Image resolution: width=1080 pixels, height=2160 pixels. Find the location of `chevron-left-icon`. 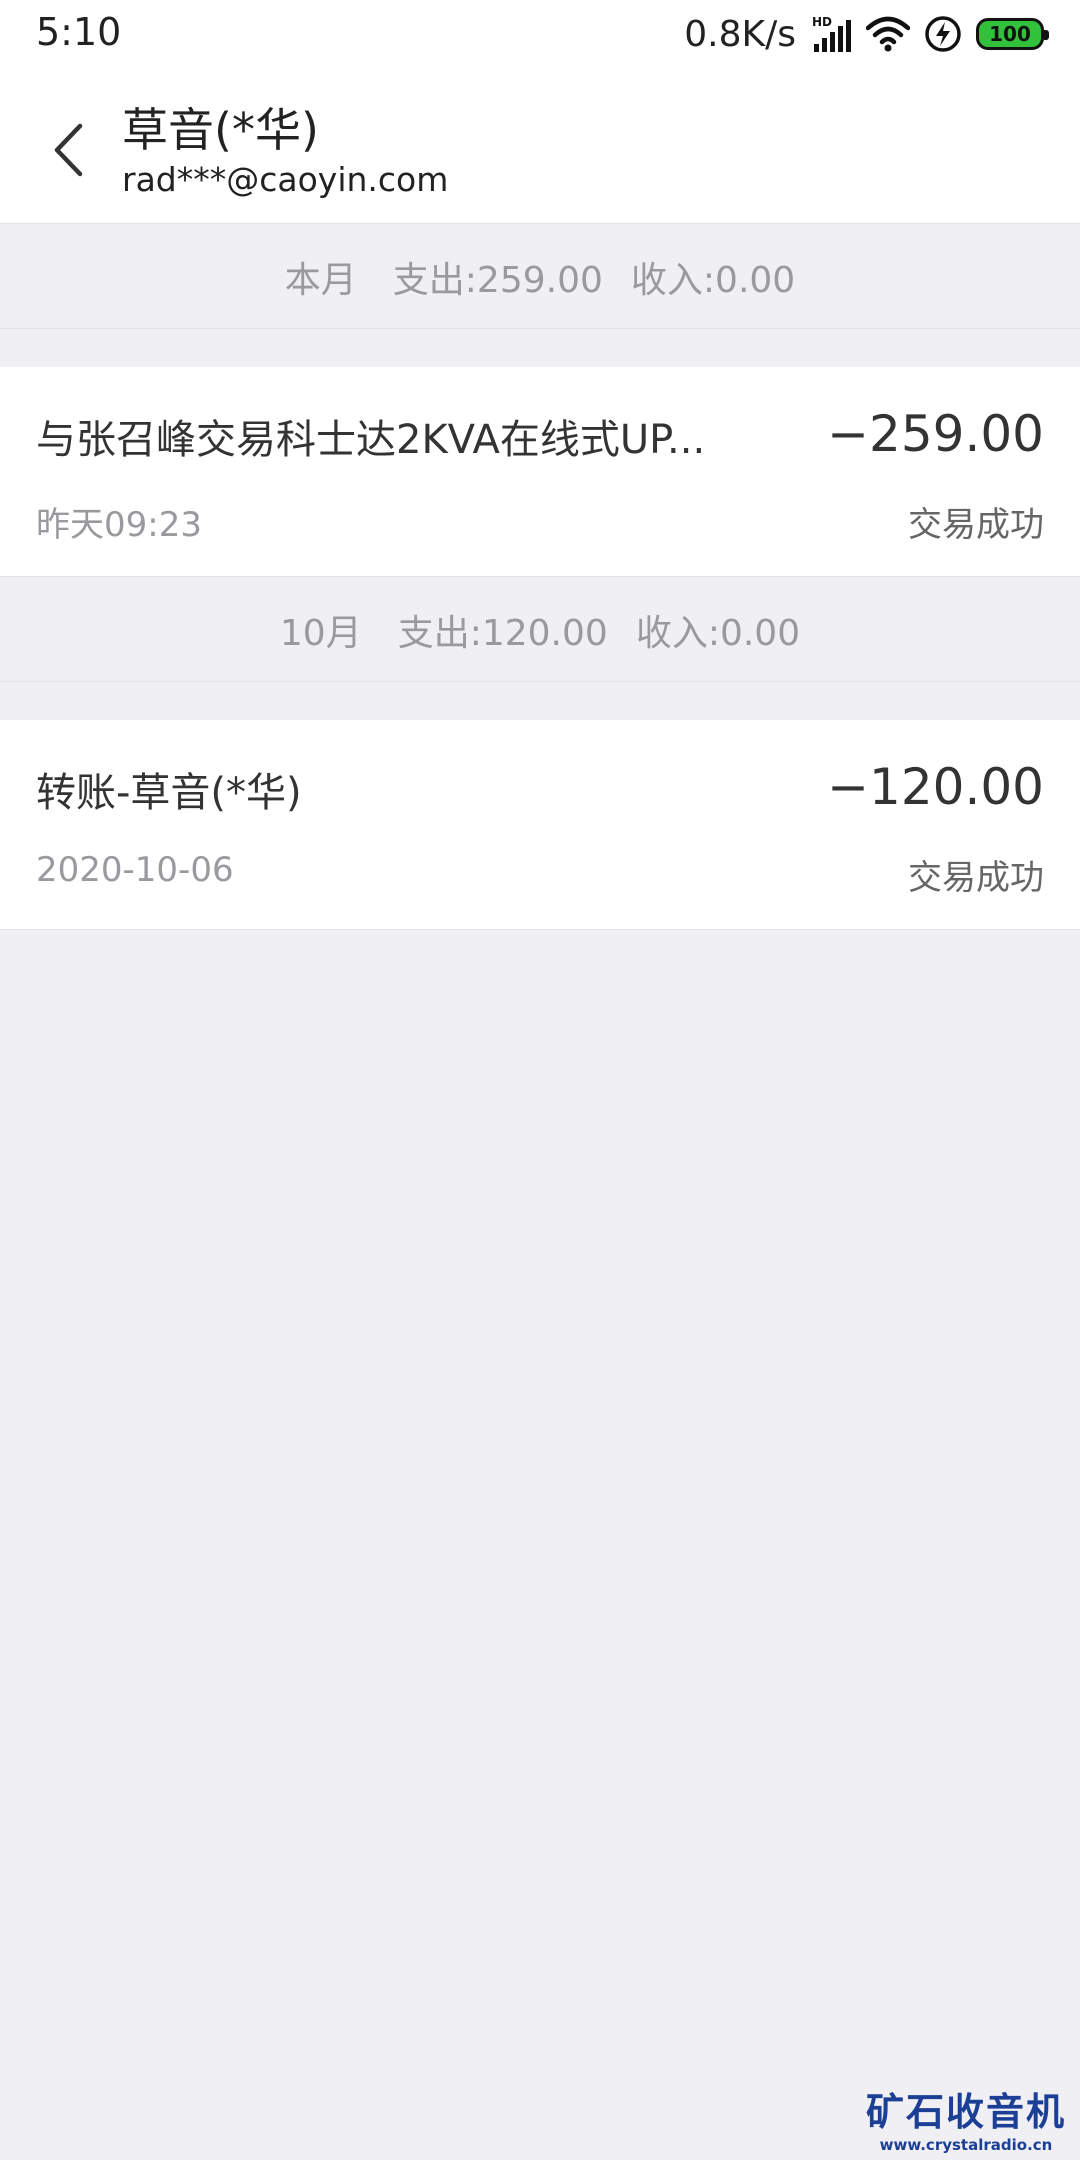

chevron-left-icon is located at coordinates (68, 150).